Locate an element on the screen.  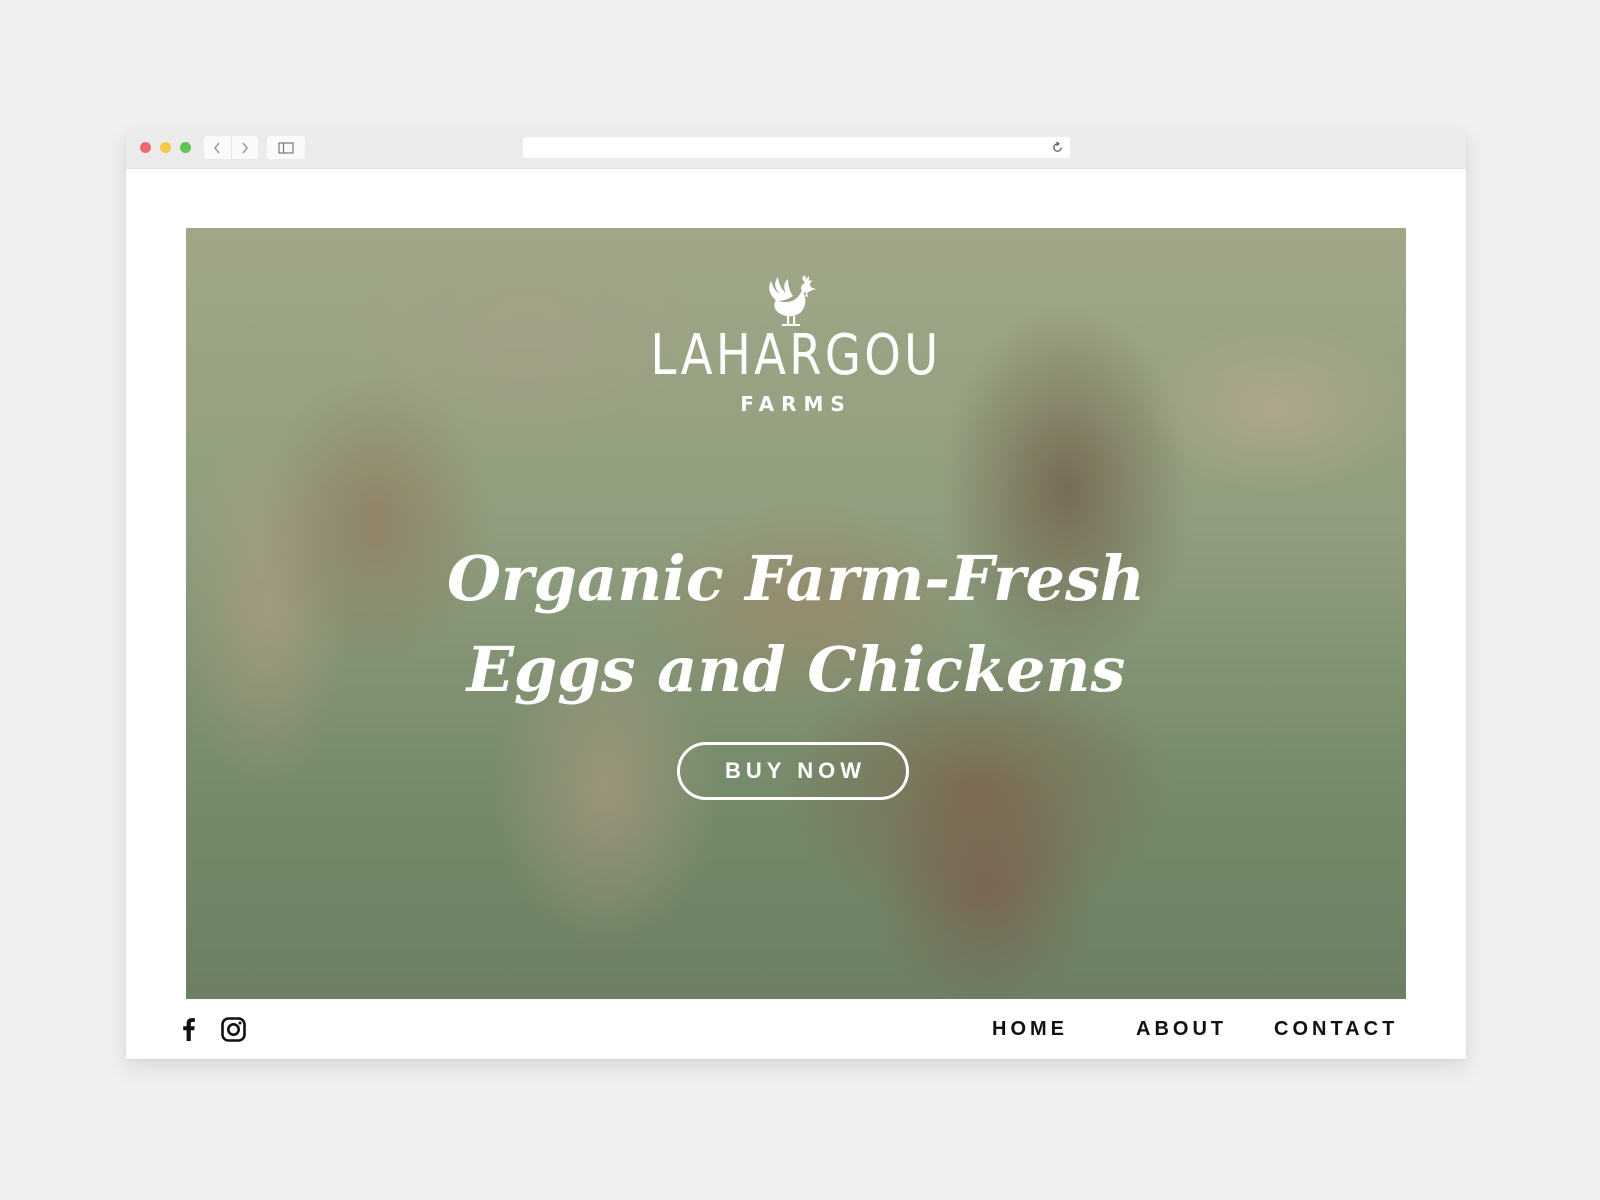
buy-now-button: BUY NOW is located at coordinates (793, 771).